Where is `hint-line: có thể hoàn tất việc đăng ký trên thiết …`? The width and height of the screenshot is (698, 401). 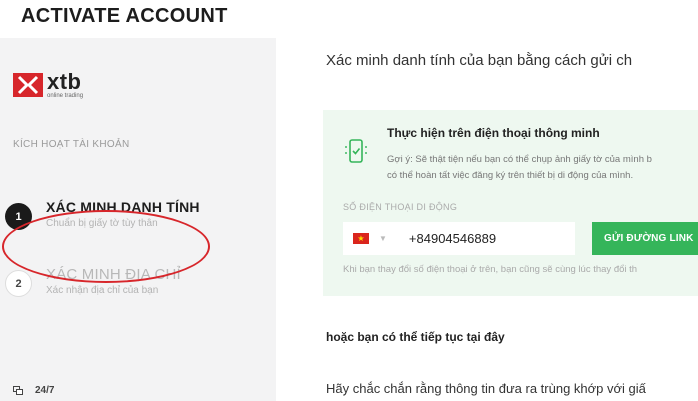 hint-line: có thể hoàn tất việc đăng ký trên thiết … is located at coordinates (510, 175).